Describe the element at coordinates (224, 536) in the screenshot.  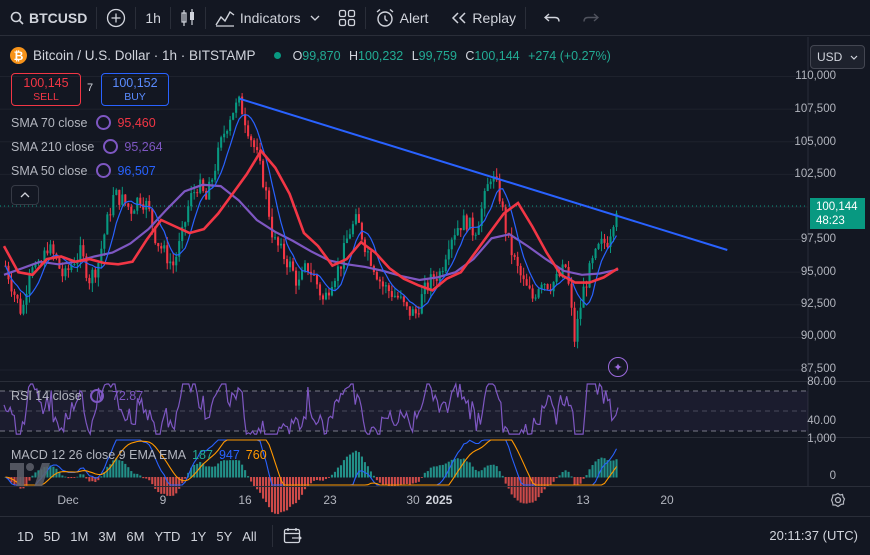
I see `range-5y: 5Y` at that location.